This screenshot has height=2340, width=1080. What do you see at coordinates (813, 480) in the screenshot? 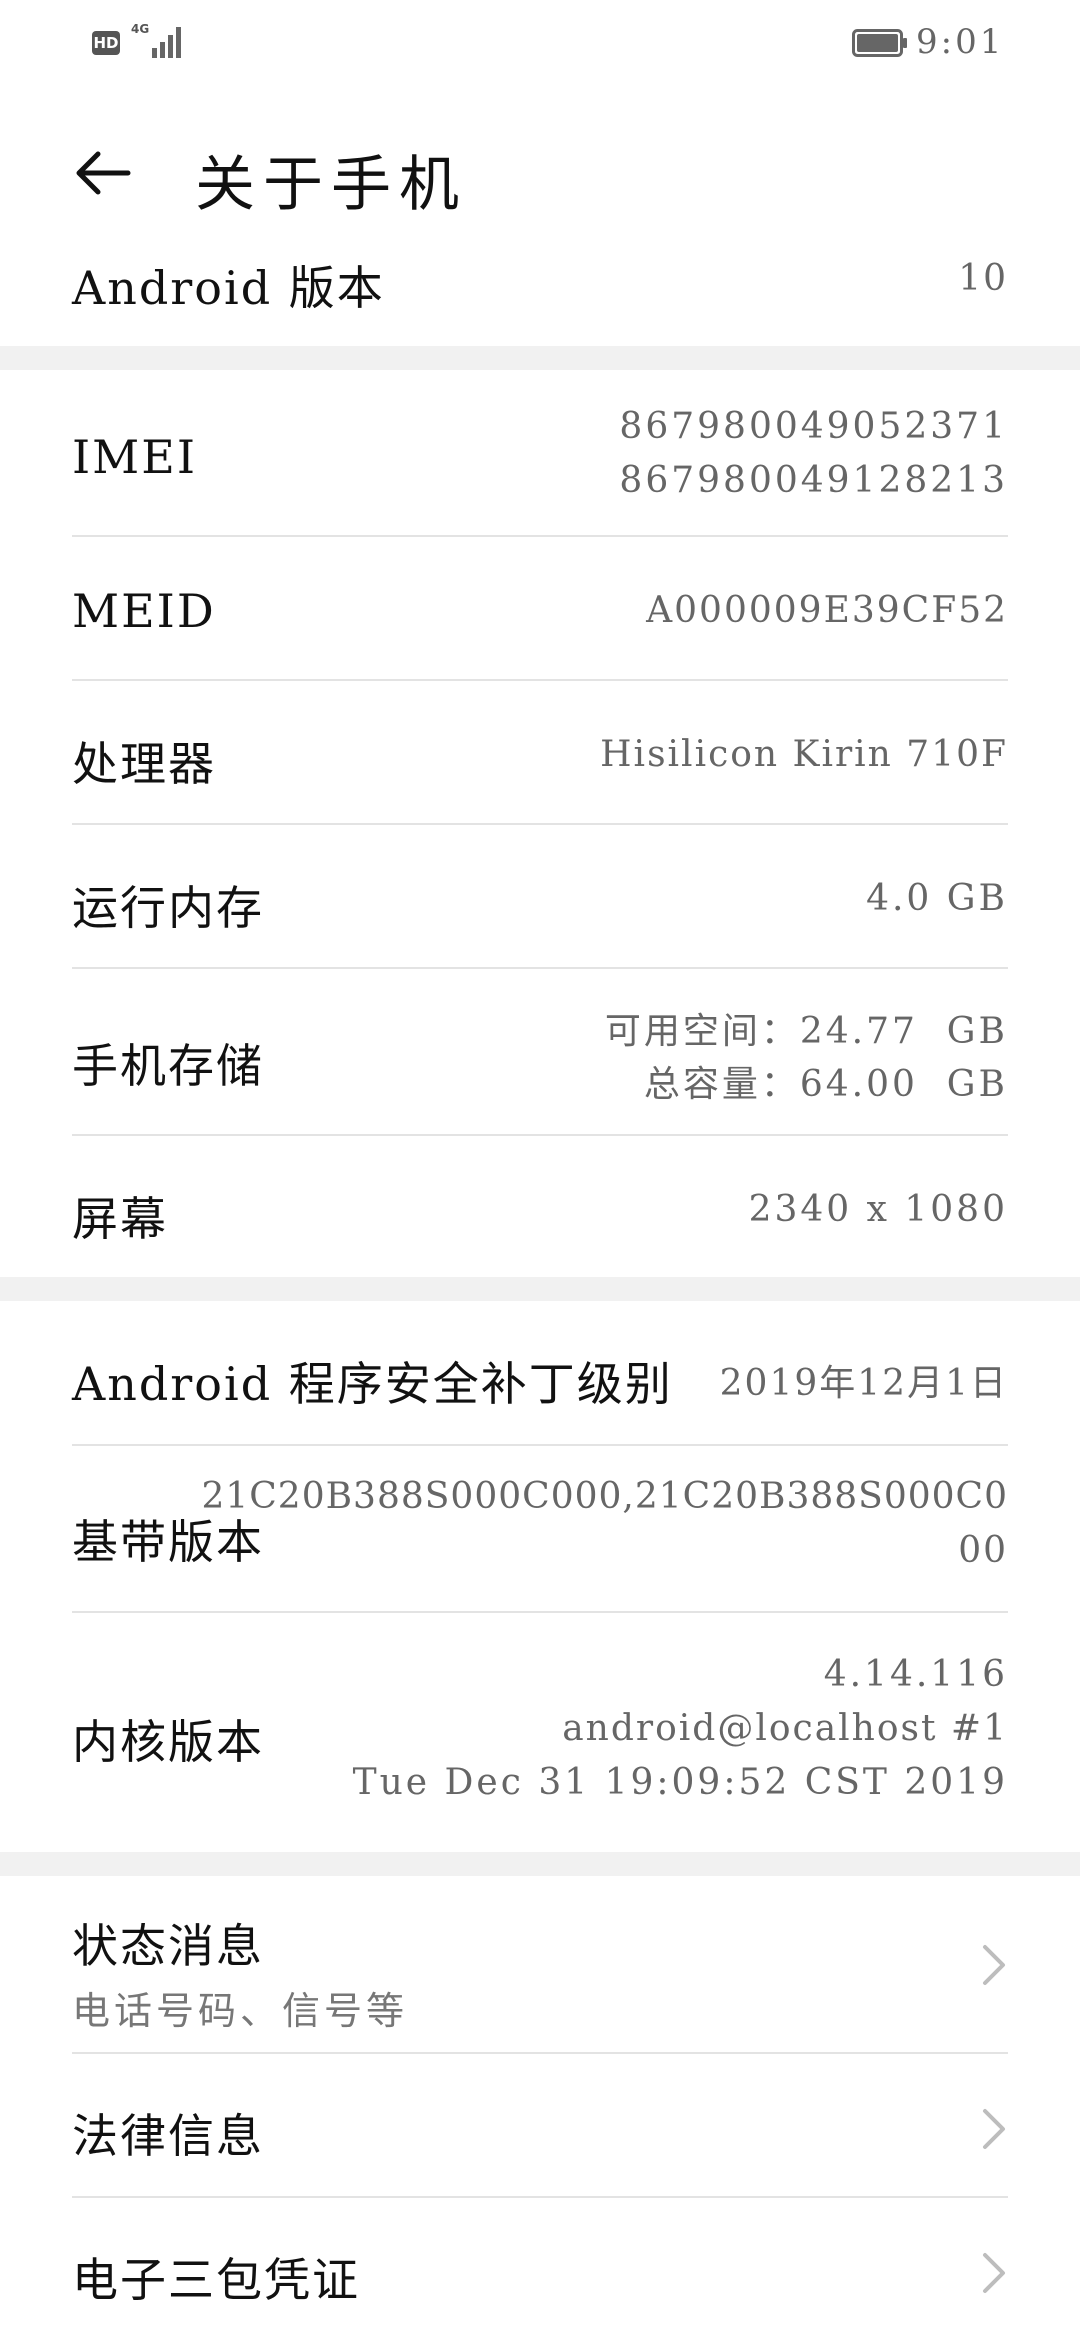
I see `imei-value-2: 867980049128213` at bounding box center [813, 480].